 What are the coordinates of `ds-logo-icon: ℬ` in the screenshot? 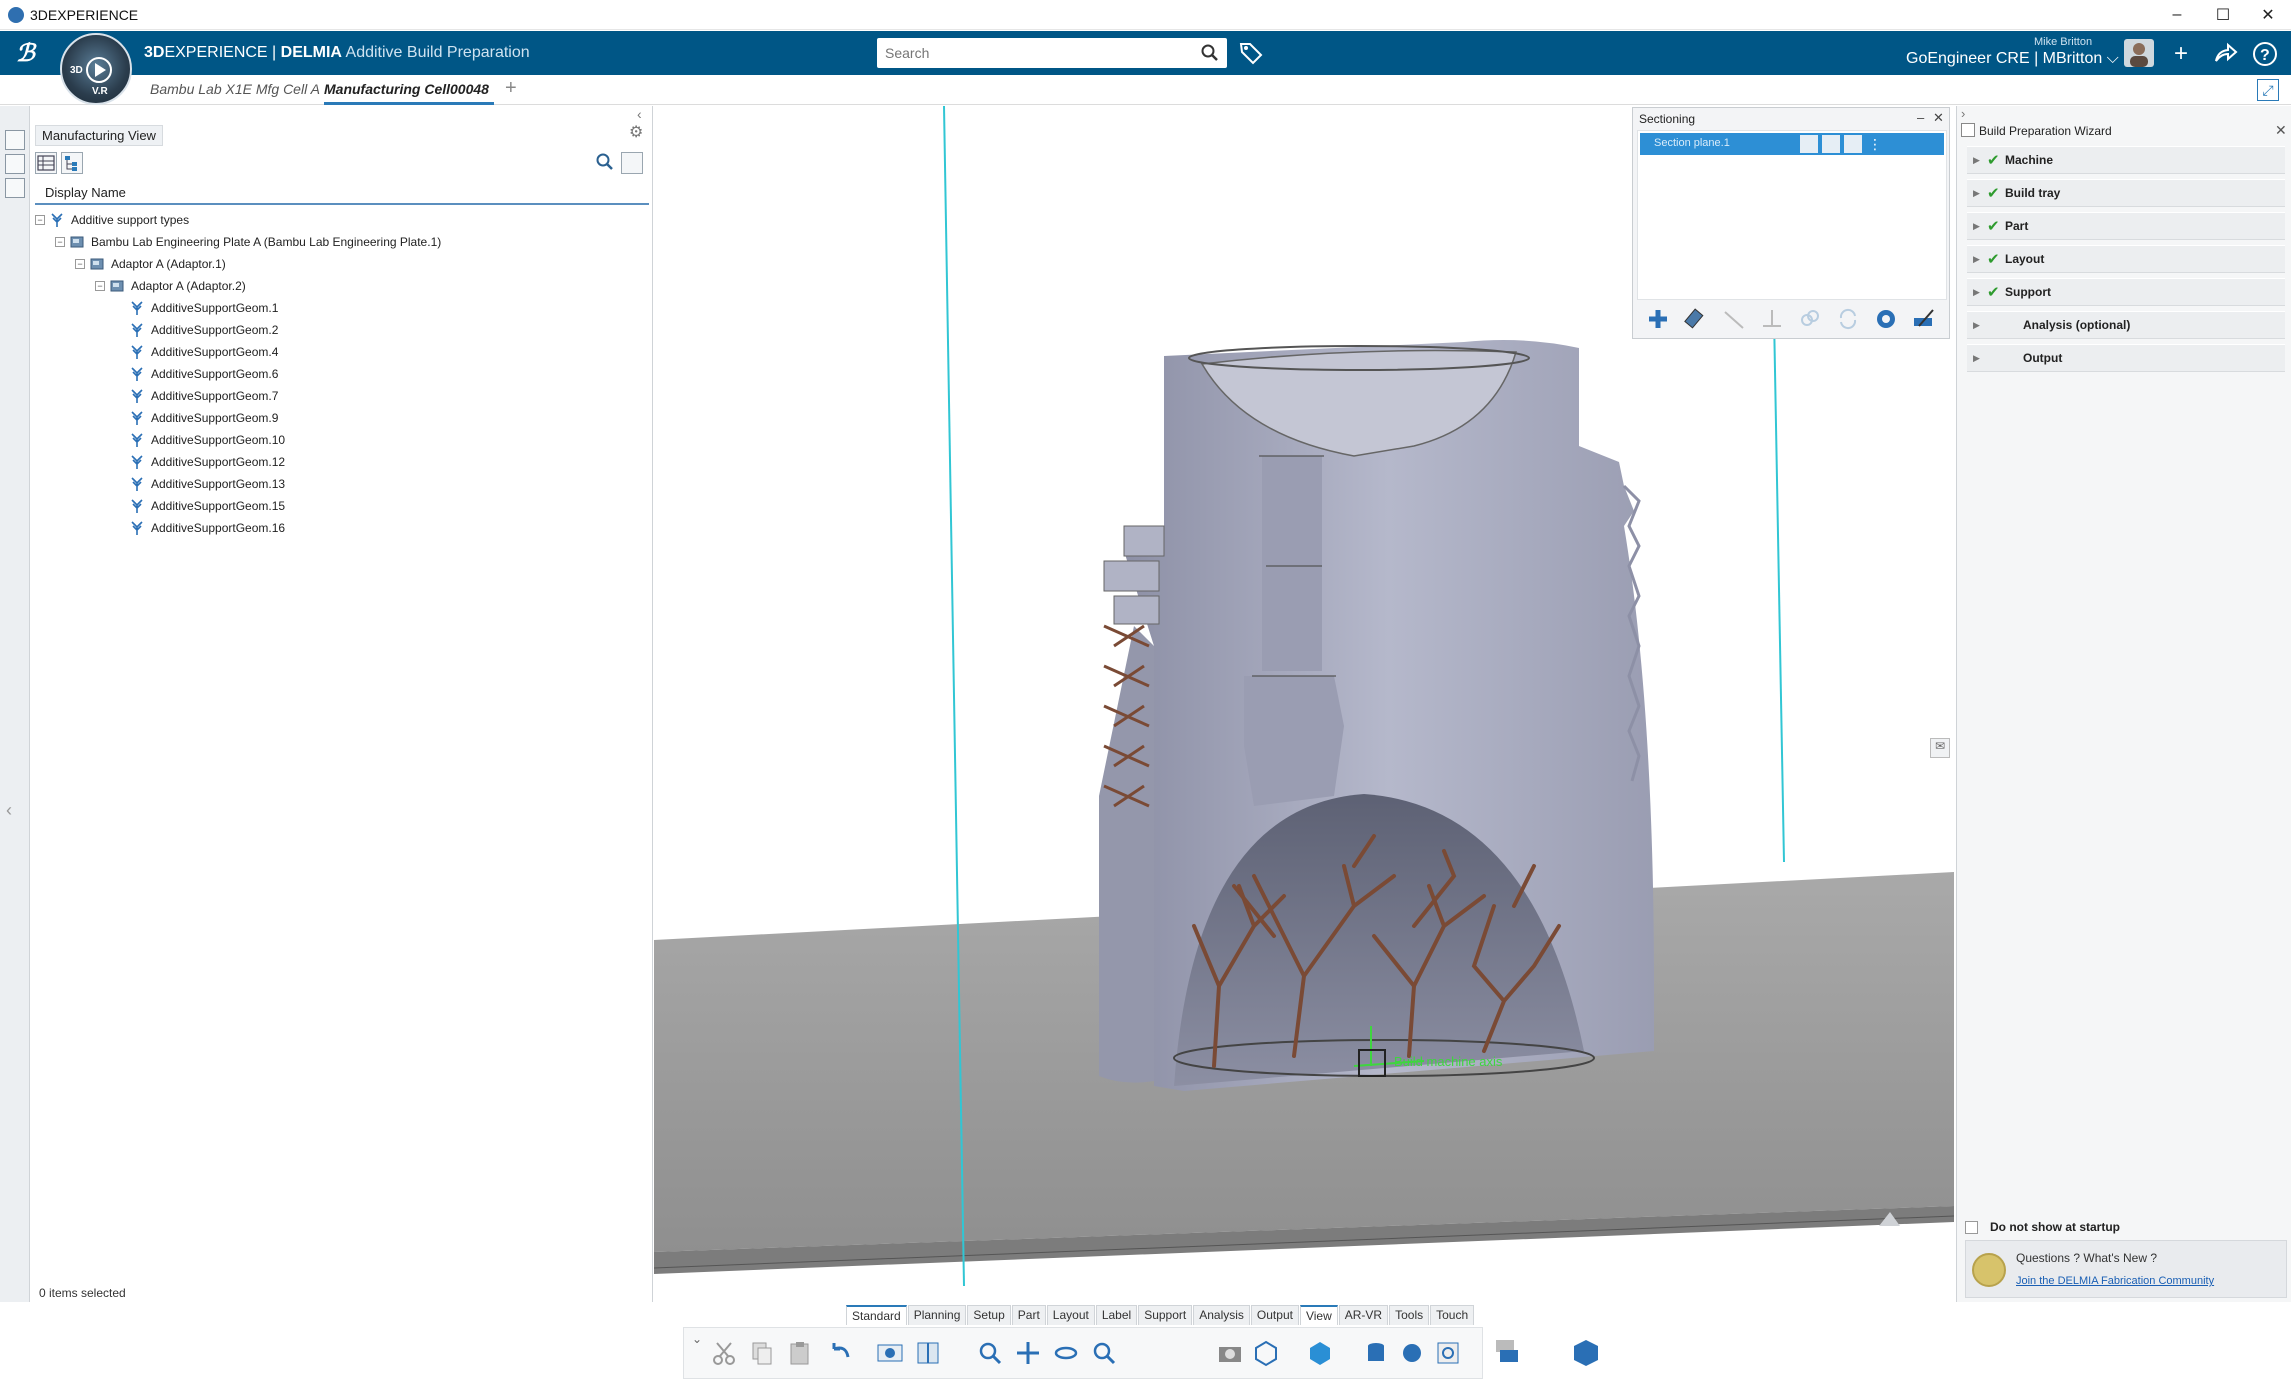 It's located at (31, 55).